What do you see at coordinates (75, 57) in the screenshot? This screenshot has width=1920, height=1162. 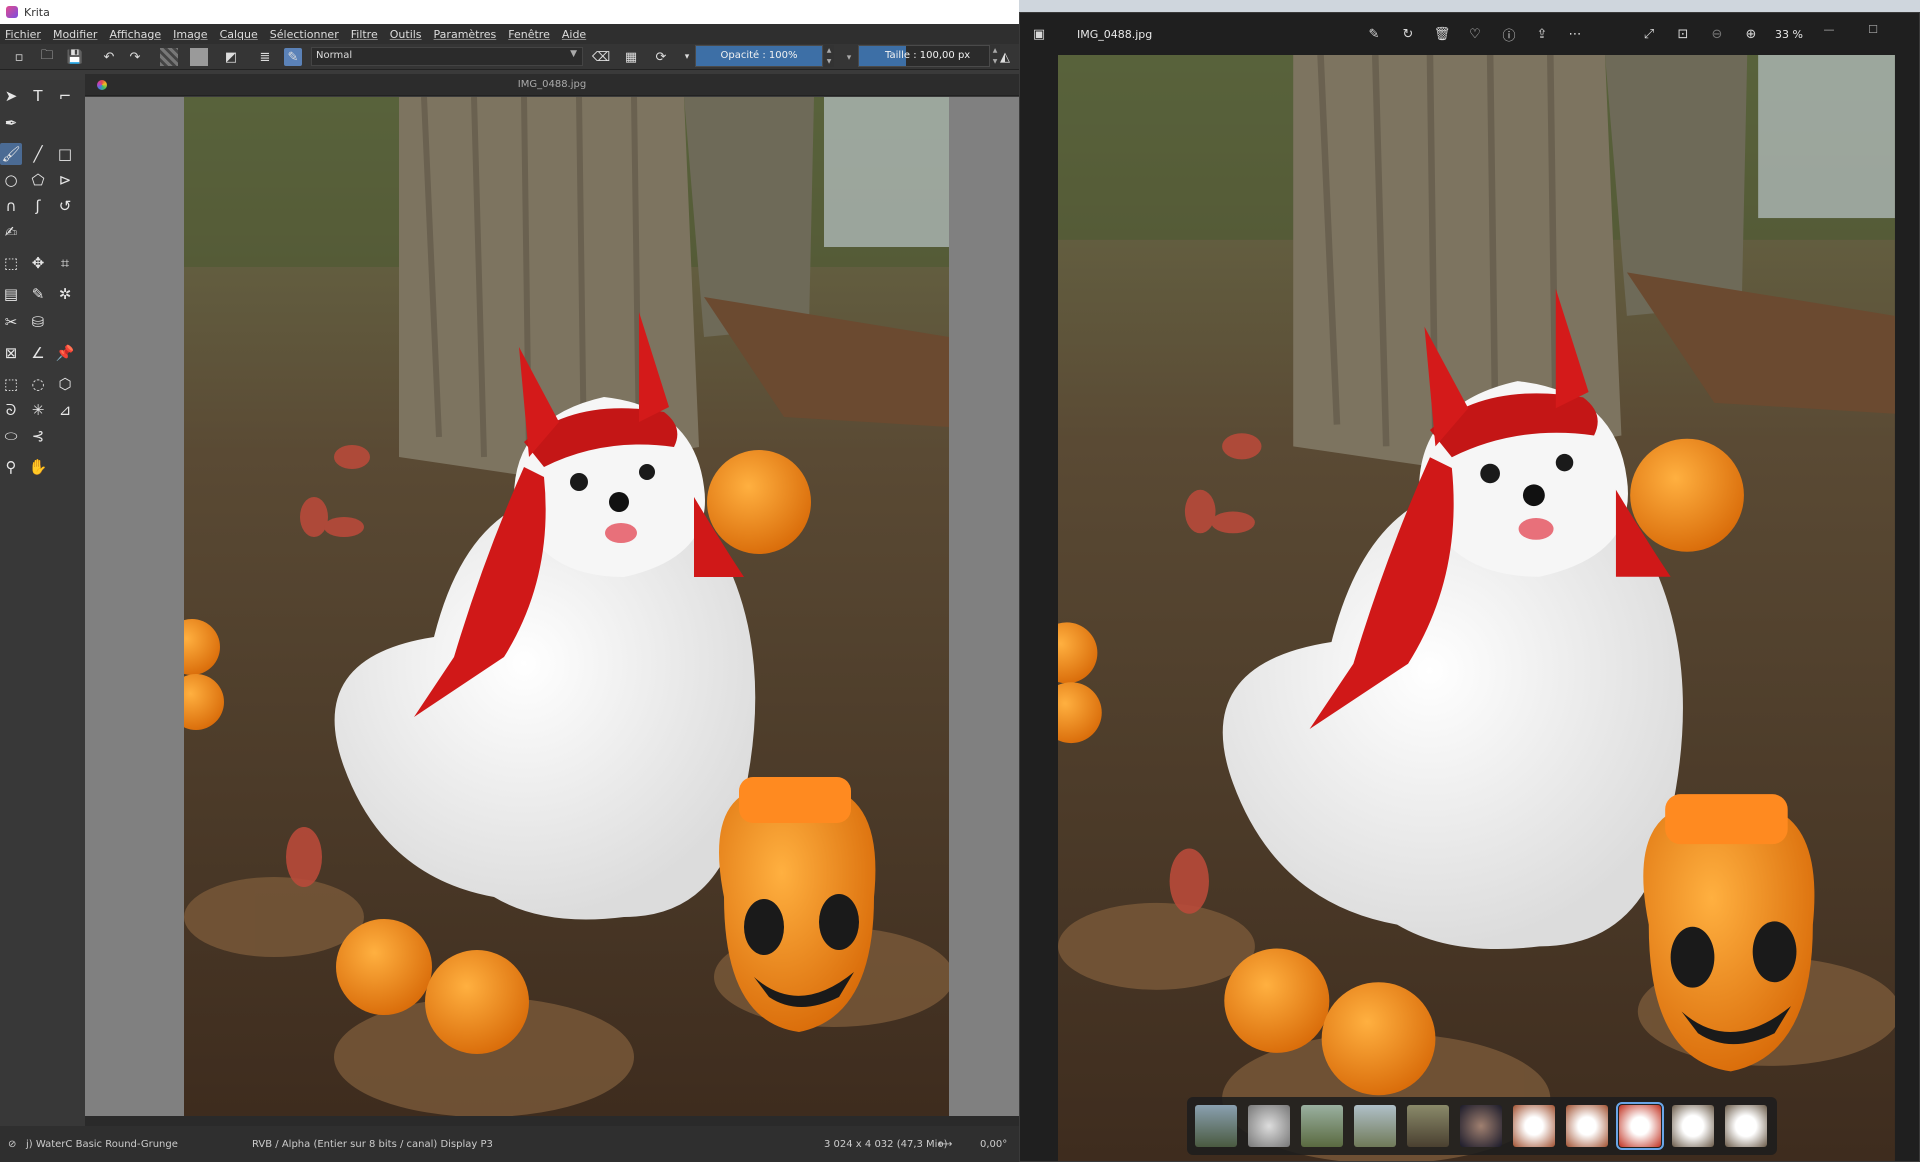 I see `save-icon: 💾` at bounding box center [75, 57].